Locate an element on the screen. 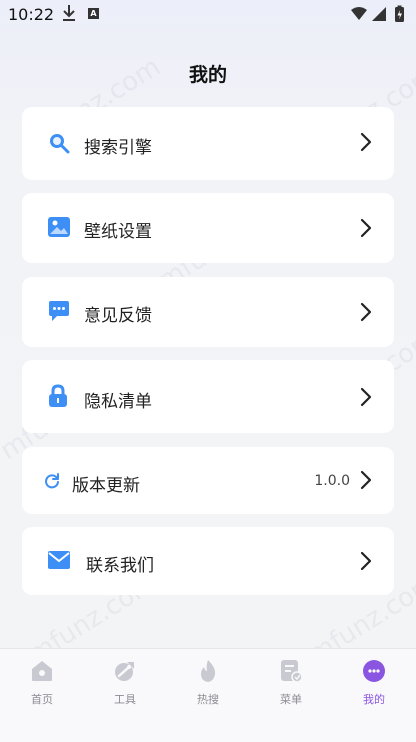 The height and width of the screenshot is (742, 416). menu-label: 隐私清单 is located at coordinates (118, 402).